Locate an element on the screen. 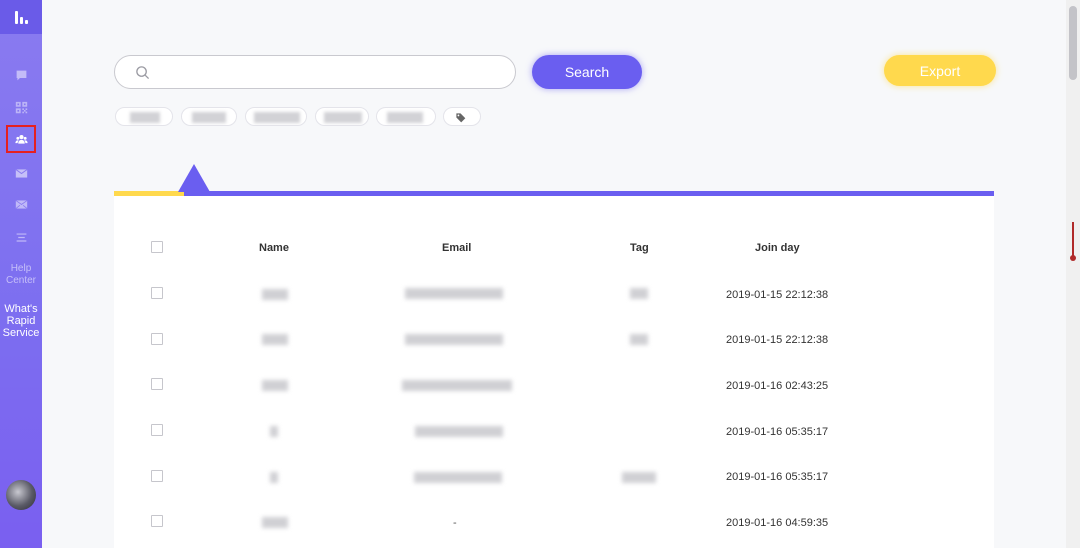 Image resolution: width=1080 pixels, height=548 pixels. scroll-marker-dot is located at coordinates (1073, 258).